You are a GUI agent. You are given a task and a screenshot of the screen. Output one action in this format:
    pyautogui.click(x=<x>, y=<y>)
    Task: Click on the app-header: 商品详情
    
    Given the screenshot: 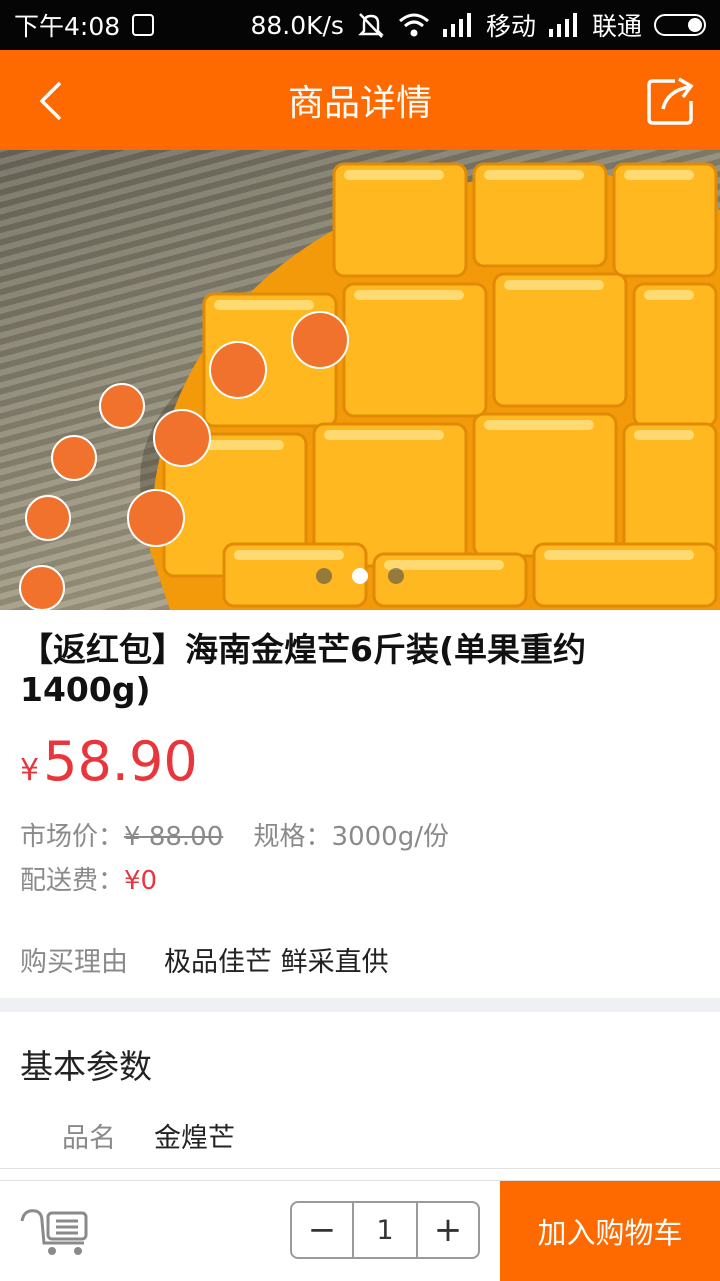 What is the action you would take?
    pyautogui.click(x=360, y=100)
    